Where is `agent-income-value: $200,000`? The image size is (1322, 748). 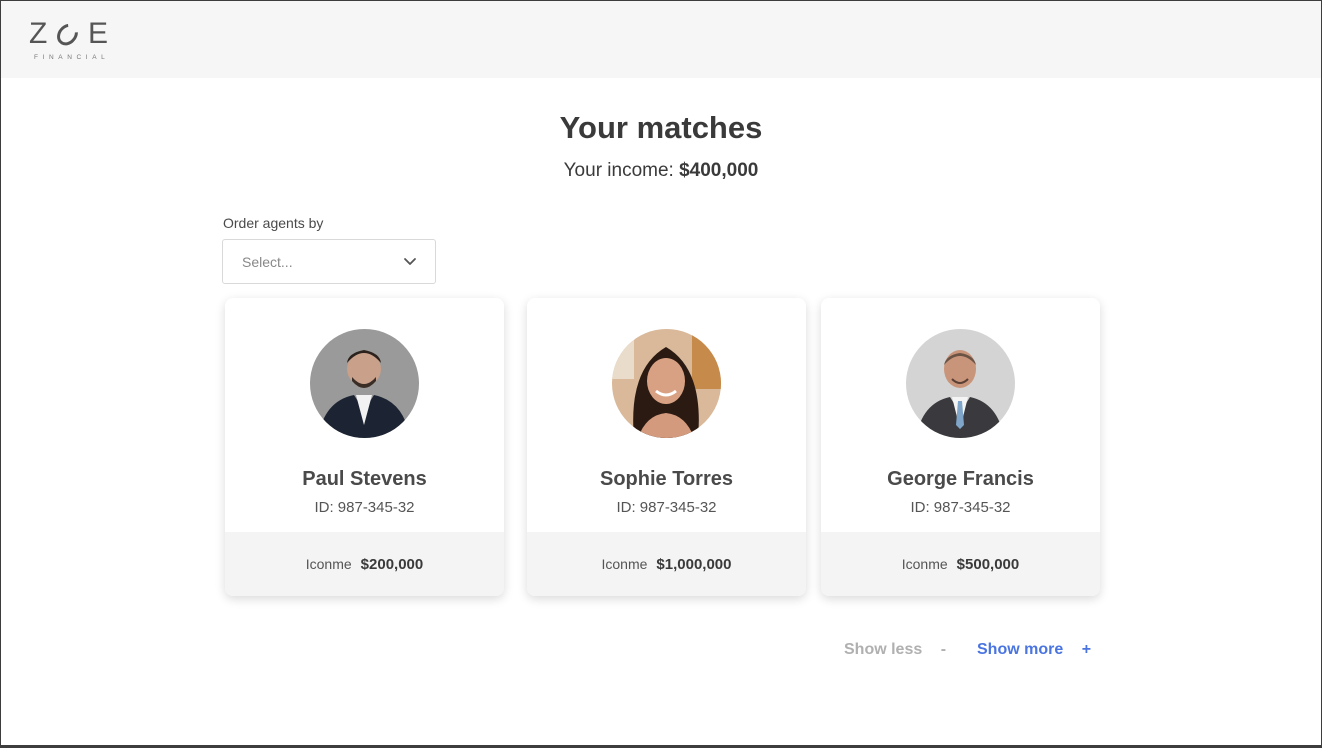
agent-income-value: $200,000 is located at coordinates (392, 564).